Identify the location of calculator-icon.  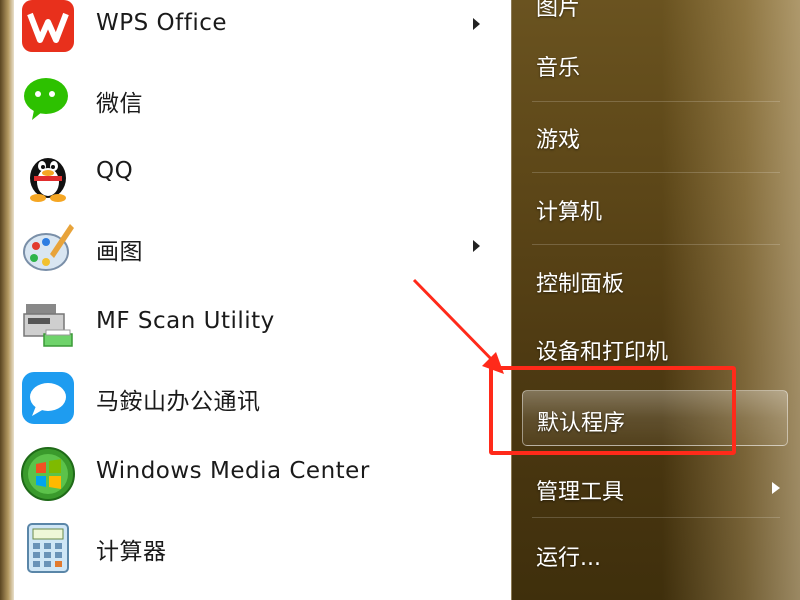
(48, 548).